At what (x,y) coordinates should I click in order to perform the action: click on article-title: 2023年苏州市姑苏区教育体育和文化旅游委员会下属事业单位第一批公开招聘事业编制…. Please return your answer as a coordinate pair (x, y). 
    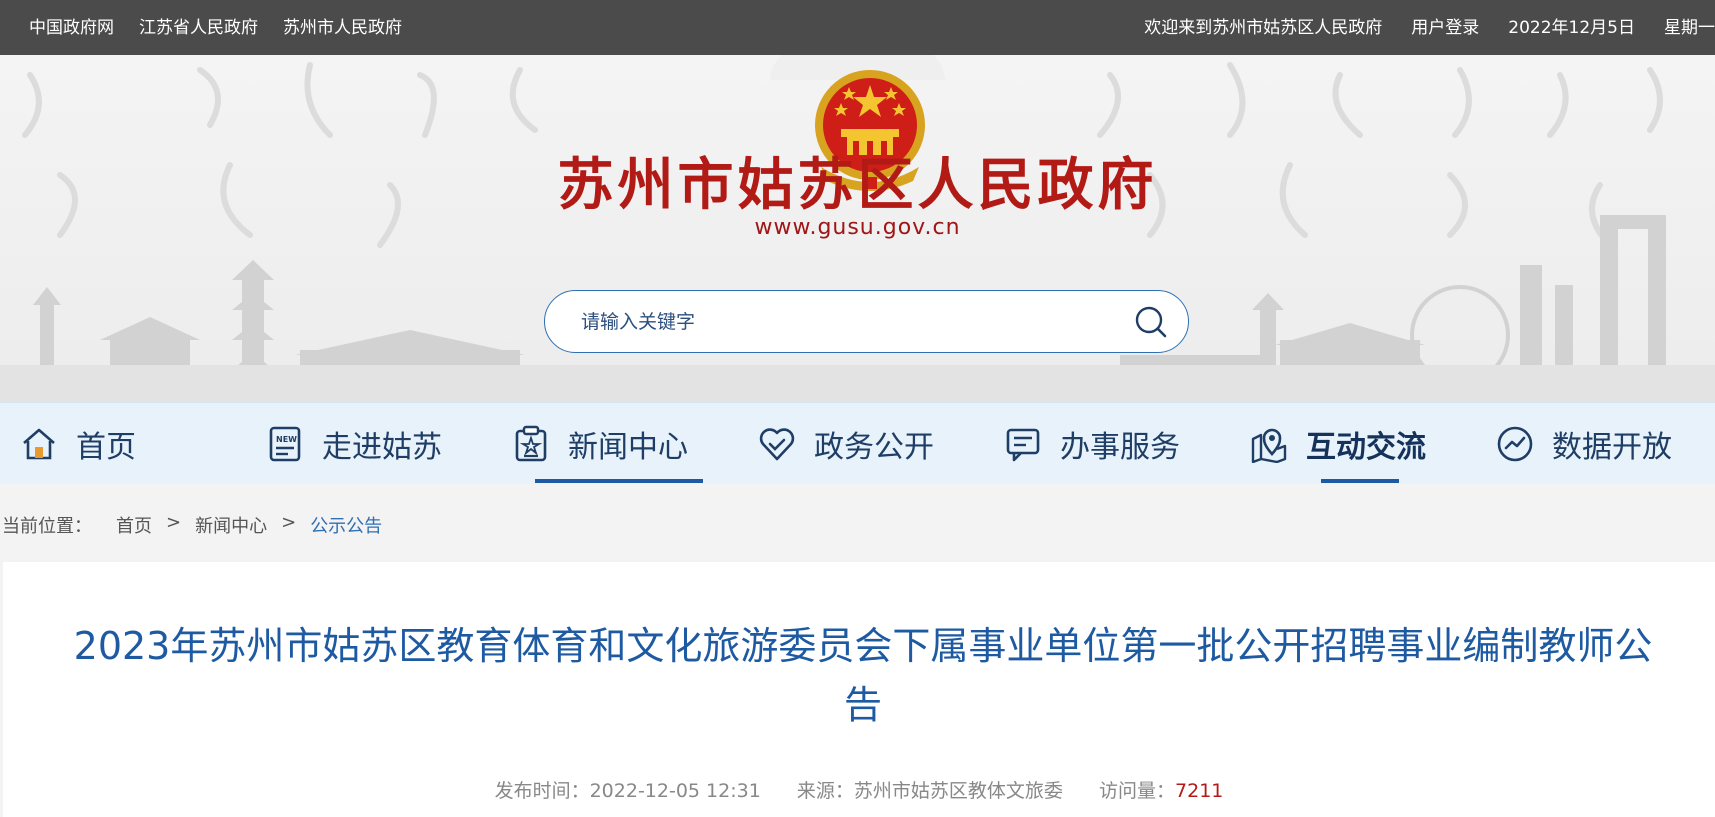
    Looking at the image, I should click on (863, 675).